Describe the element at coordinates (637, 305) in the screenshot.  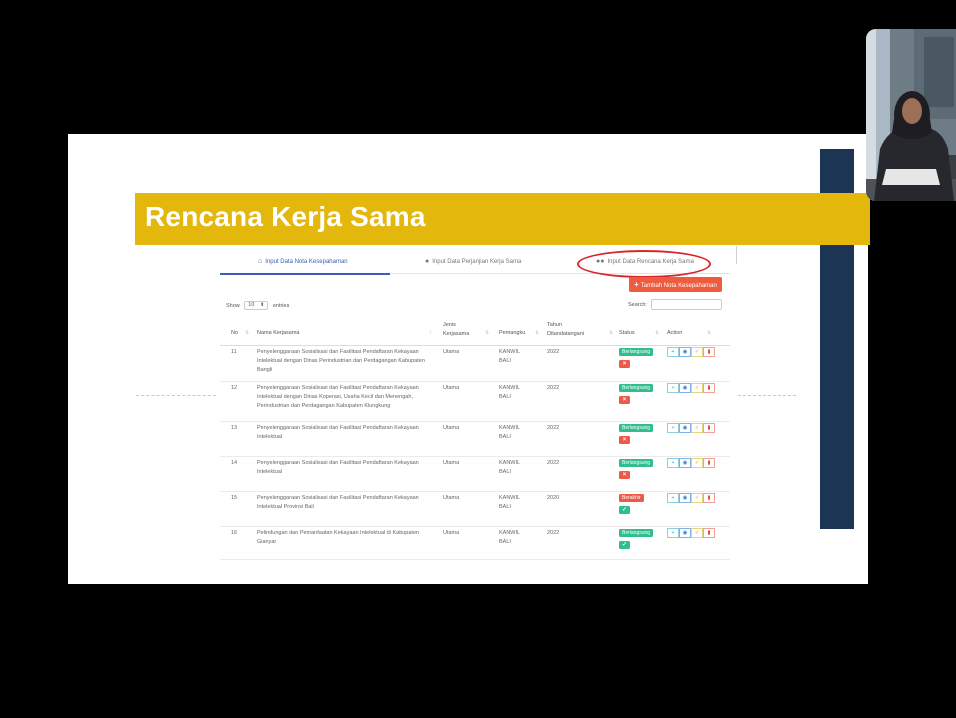
I see `search-label: Search:` at that location.